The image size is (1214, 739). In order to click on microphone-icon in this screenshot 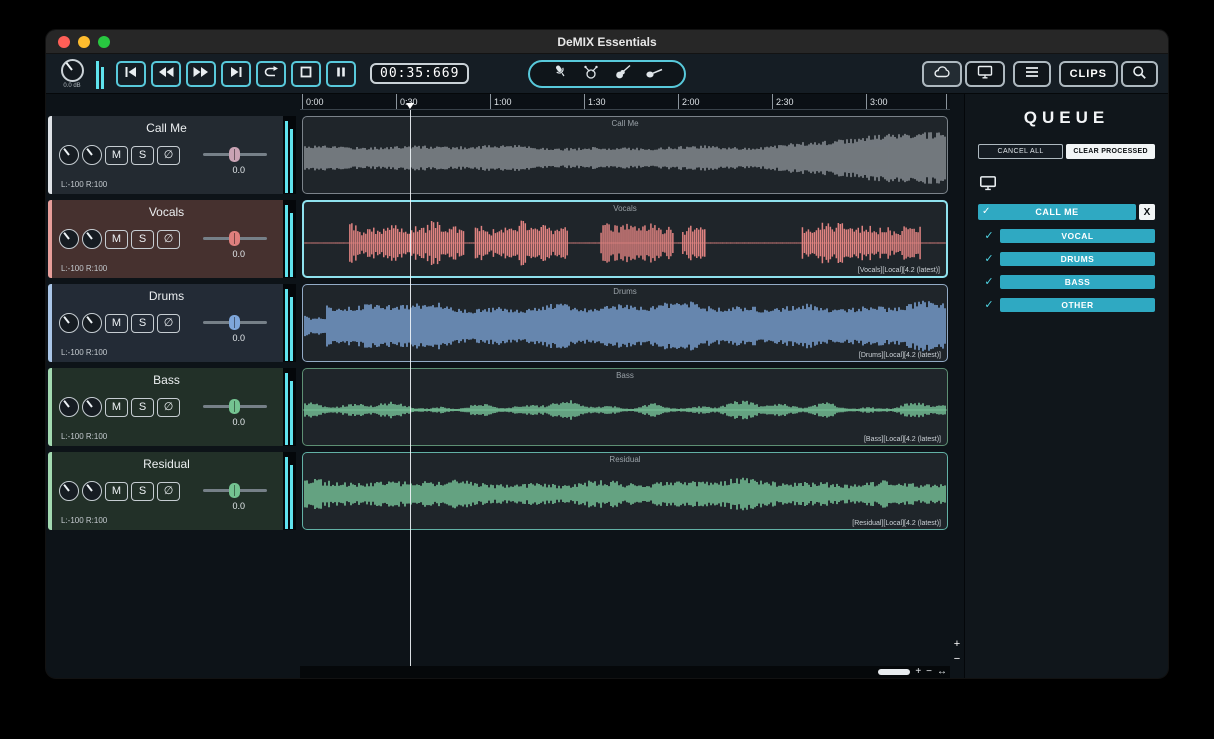, I will do `click(560, 74)`.